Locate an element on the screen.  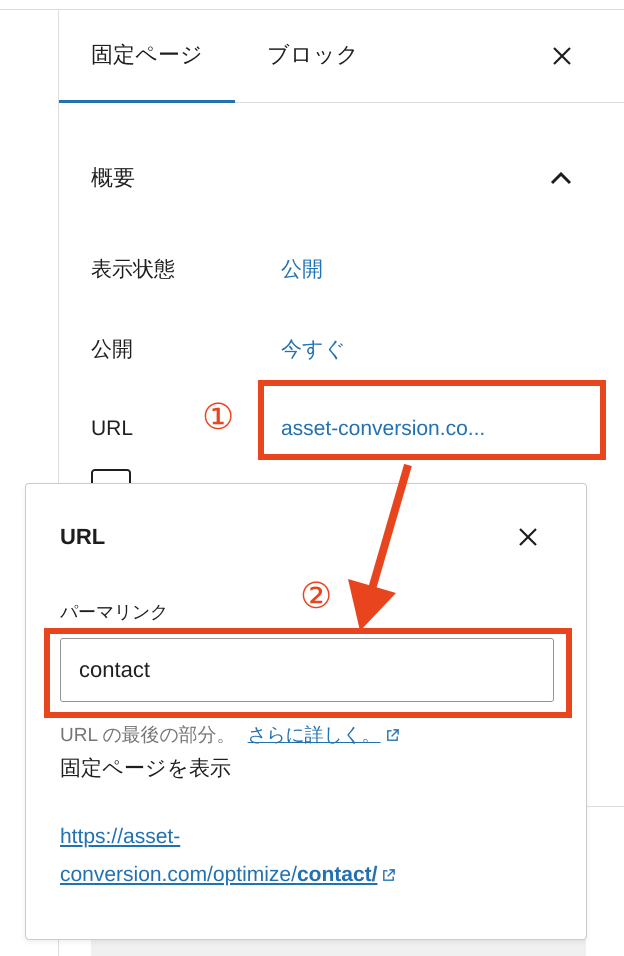
panel-title: 概要 is located at coordinates (113, 178).